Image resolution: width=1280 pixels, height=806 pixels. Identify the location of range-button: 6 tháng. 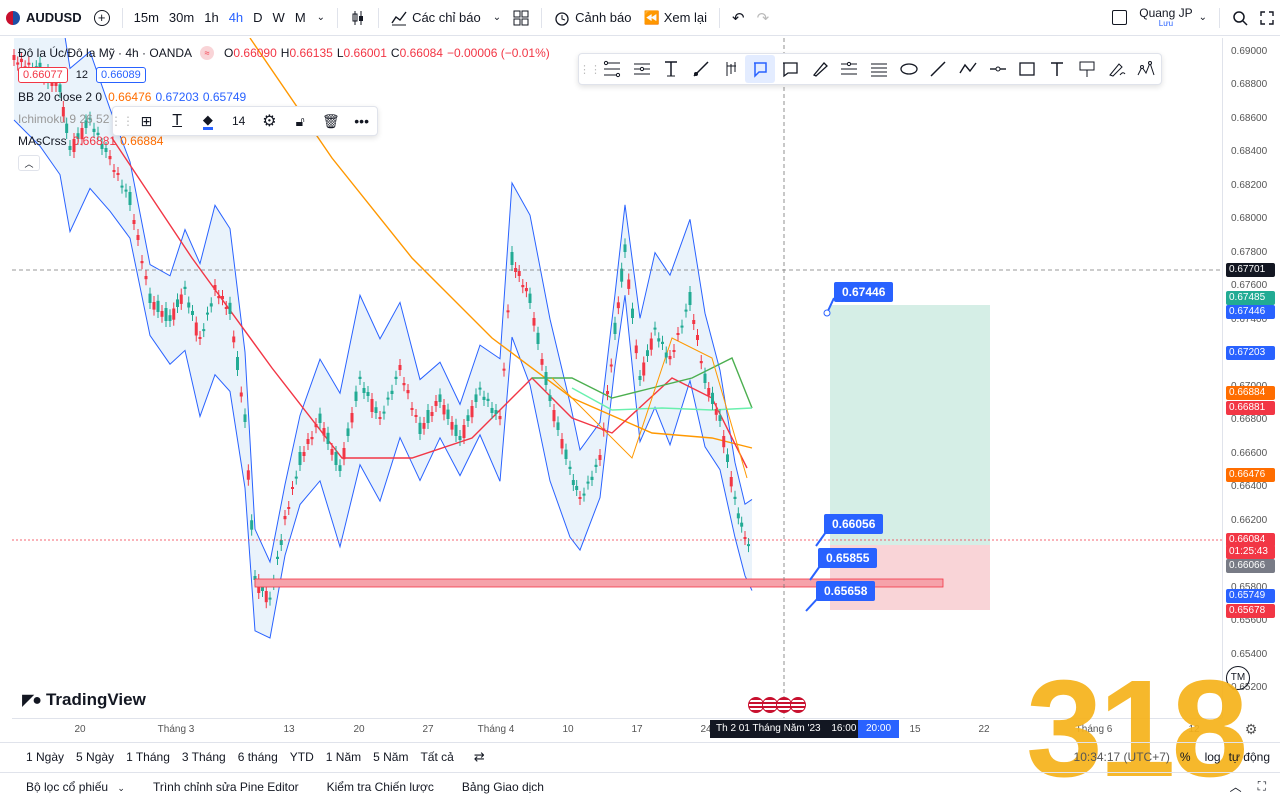
(258, 757).